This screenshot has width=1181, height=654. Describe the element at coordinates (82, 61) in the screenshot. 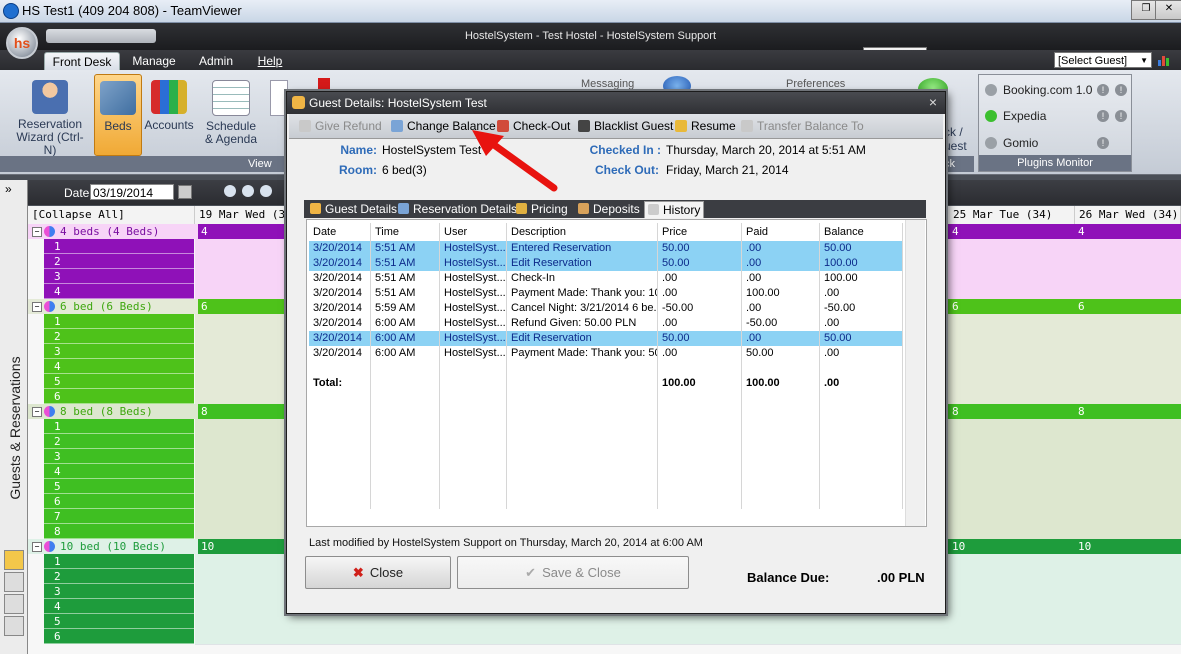

I see `tab-front-desk: Front Desk` at that location.